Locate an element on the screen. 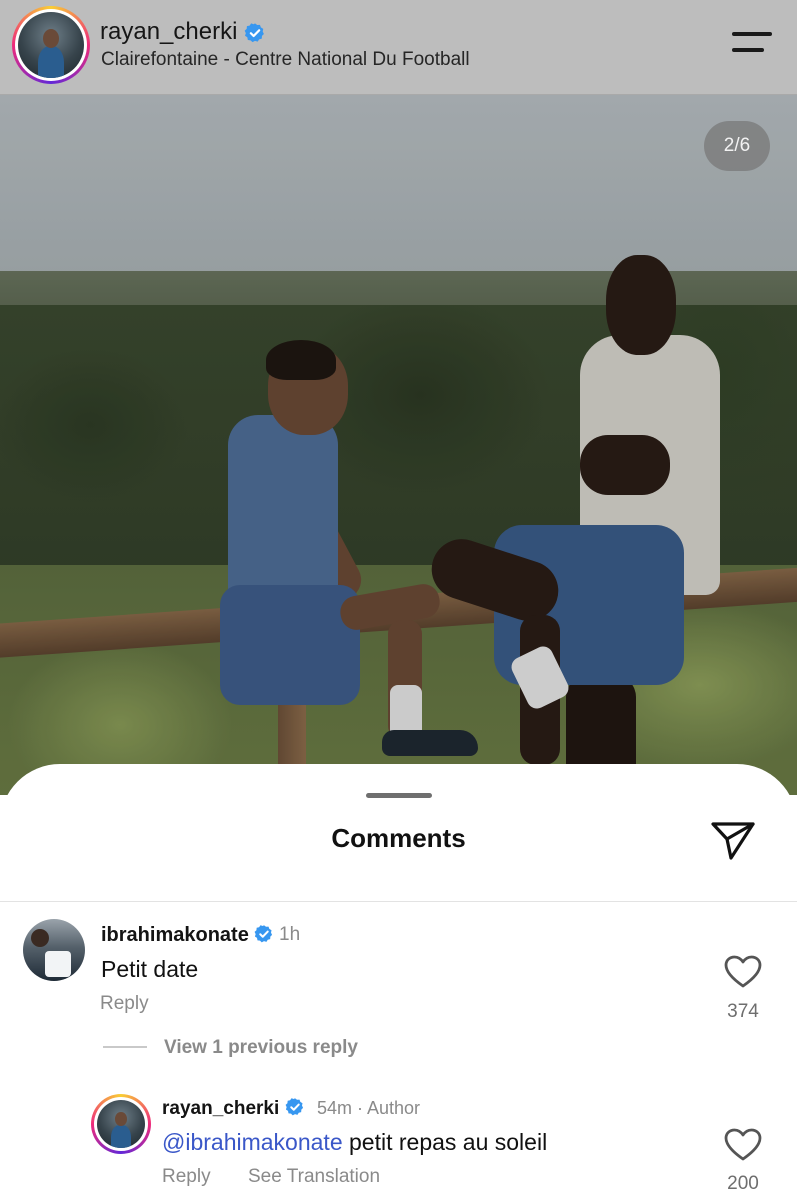  comment-time: 1h is located at coordinates (290, 934).